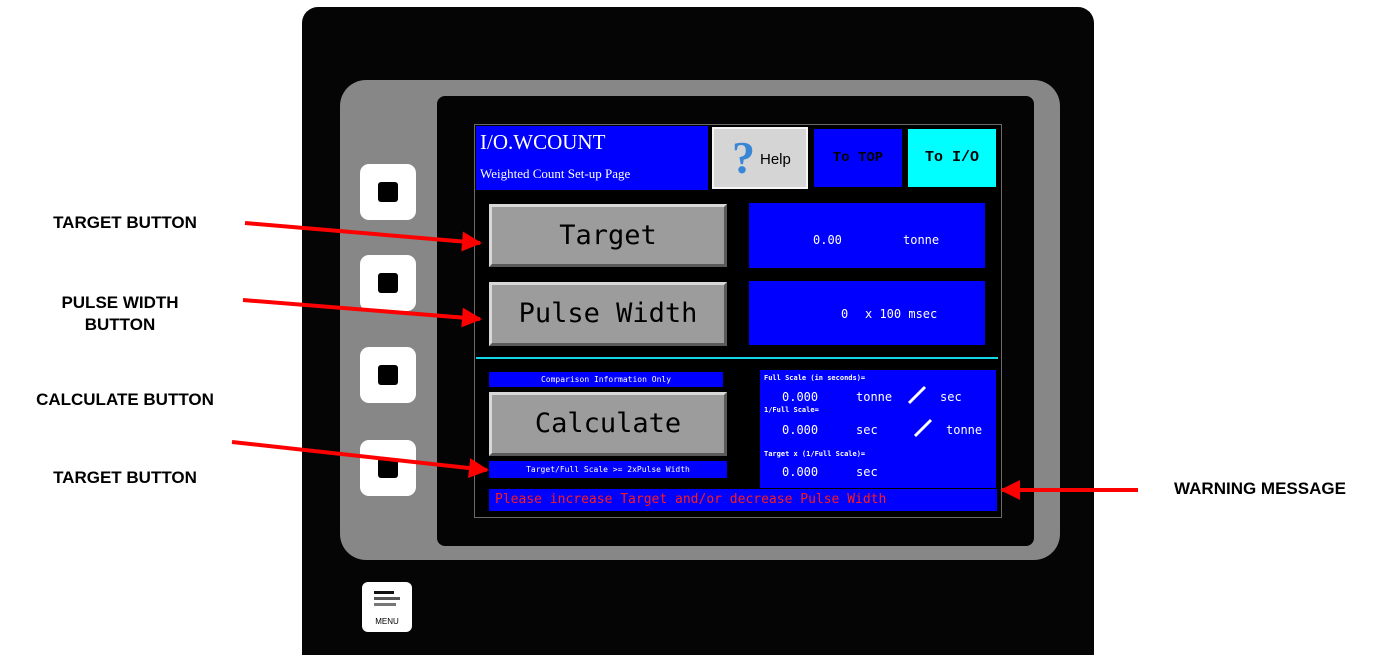 Image resolution: width=1400 pixels, height=655 pixels. Describe the element at coordinates (362, 313) in the screenshot. I see `arrow-pulse-width-button` at that location.